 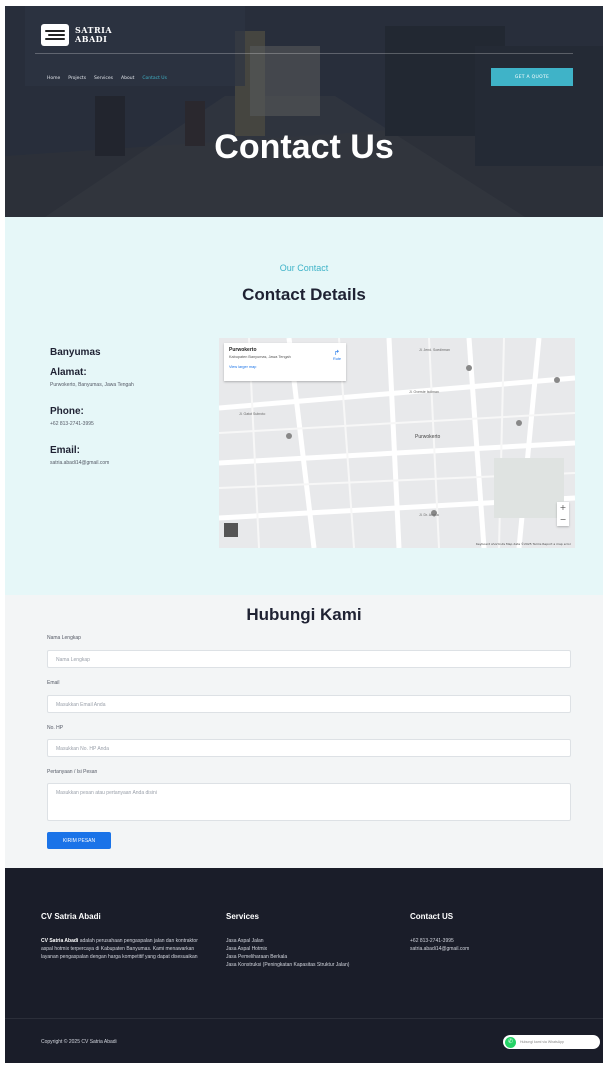 What do you see at coordinates (485, 941) in the screenshot?
I see `footer-phone: +62 813-2741-3995` at bounding box center [485, 941].